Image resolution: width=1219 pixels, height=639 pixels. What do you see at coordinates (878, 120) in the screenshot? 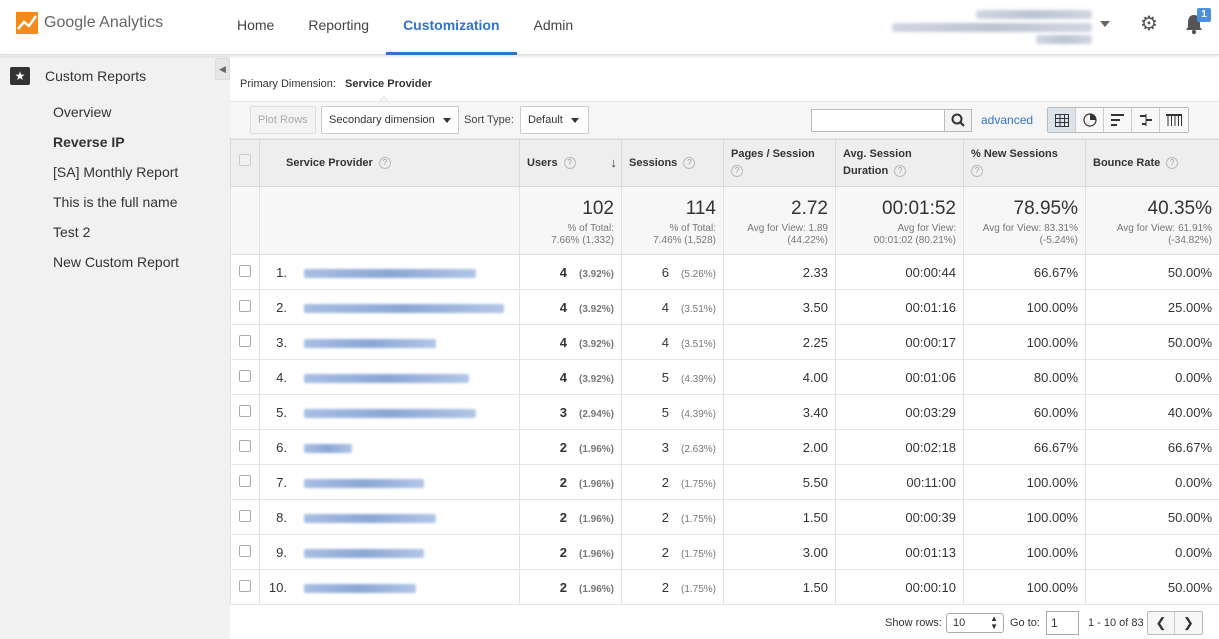
I see `table-search-input` at bounding box center [878, 120].